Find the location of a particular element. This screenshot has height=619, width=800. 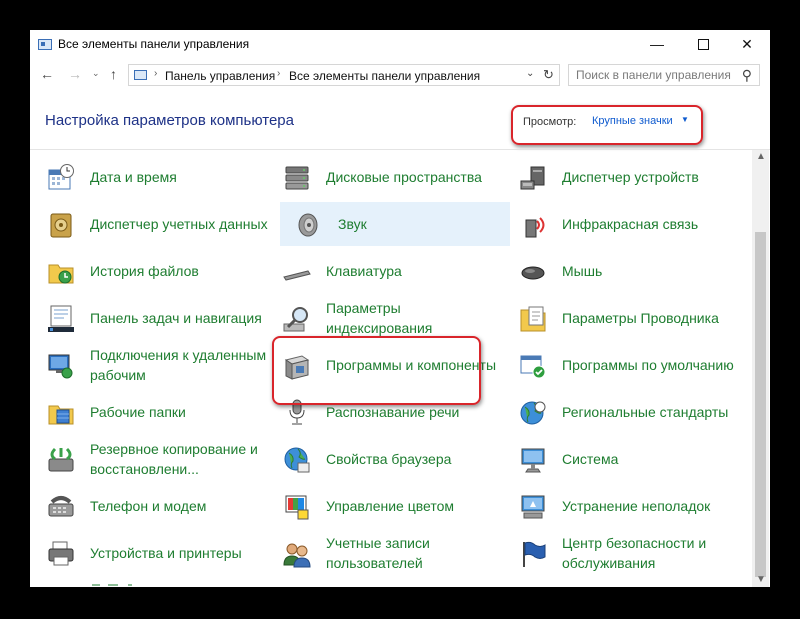

infrared-icon is located at coordinates (535, 227).